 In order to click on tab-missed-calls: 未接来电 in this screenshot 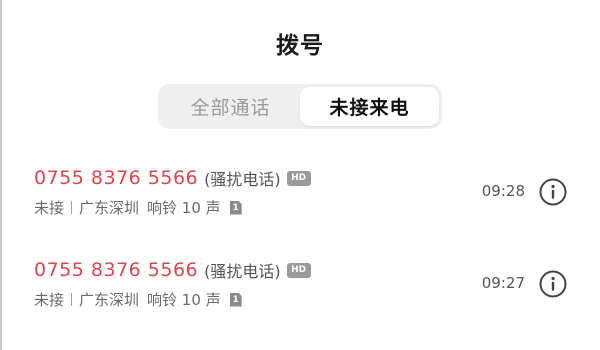, I will do `click(369, 106)`.